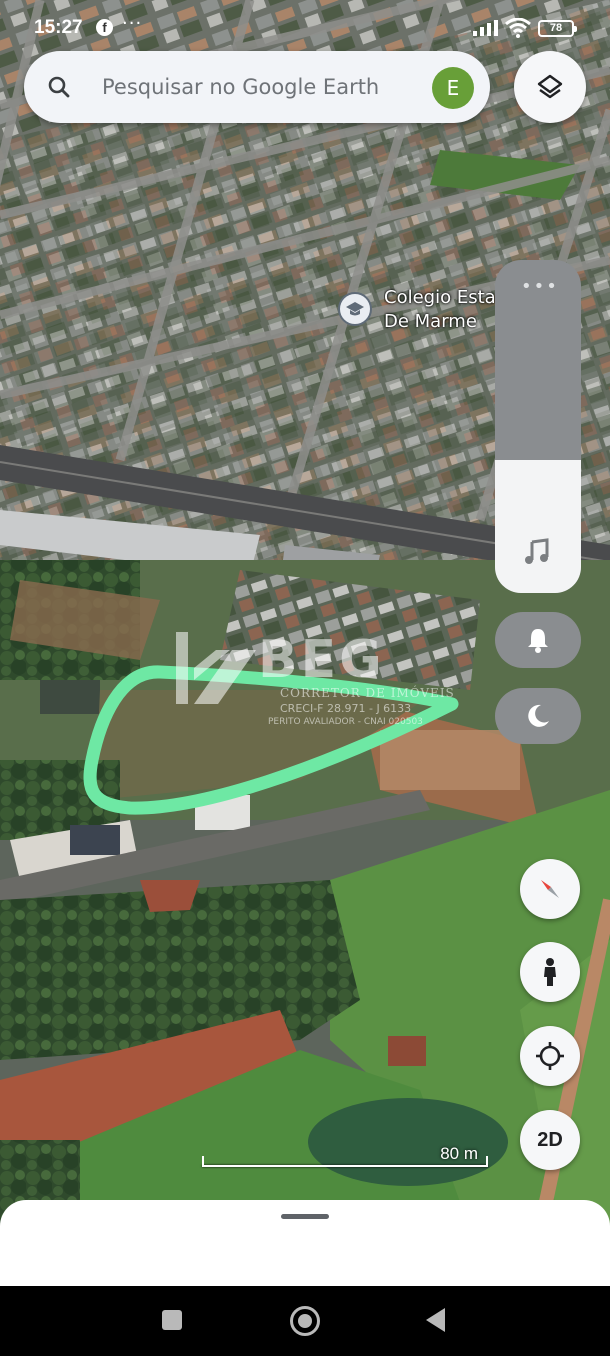  I want to click on watermark-line1: CORRETOR DE IMÓVEIS, so click(367, 693).